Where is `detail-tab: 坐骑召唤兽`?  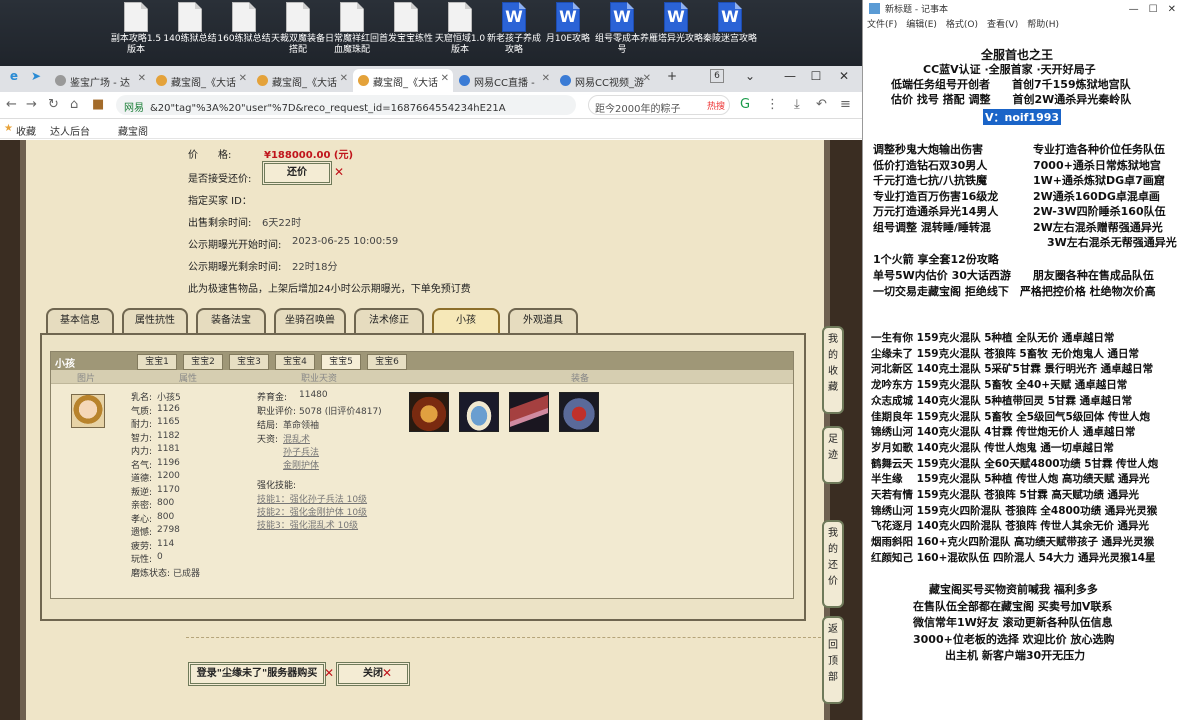
detail-tab: 坐骑召唤兽 is located at coordinates (310, 321).